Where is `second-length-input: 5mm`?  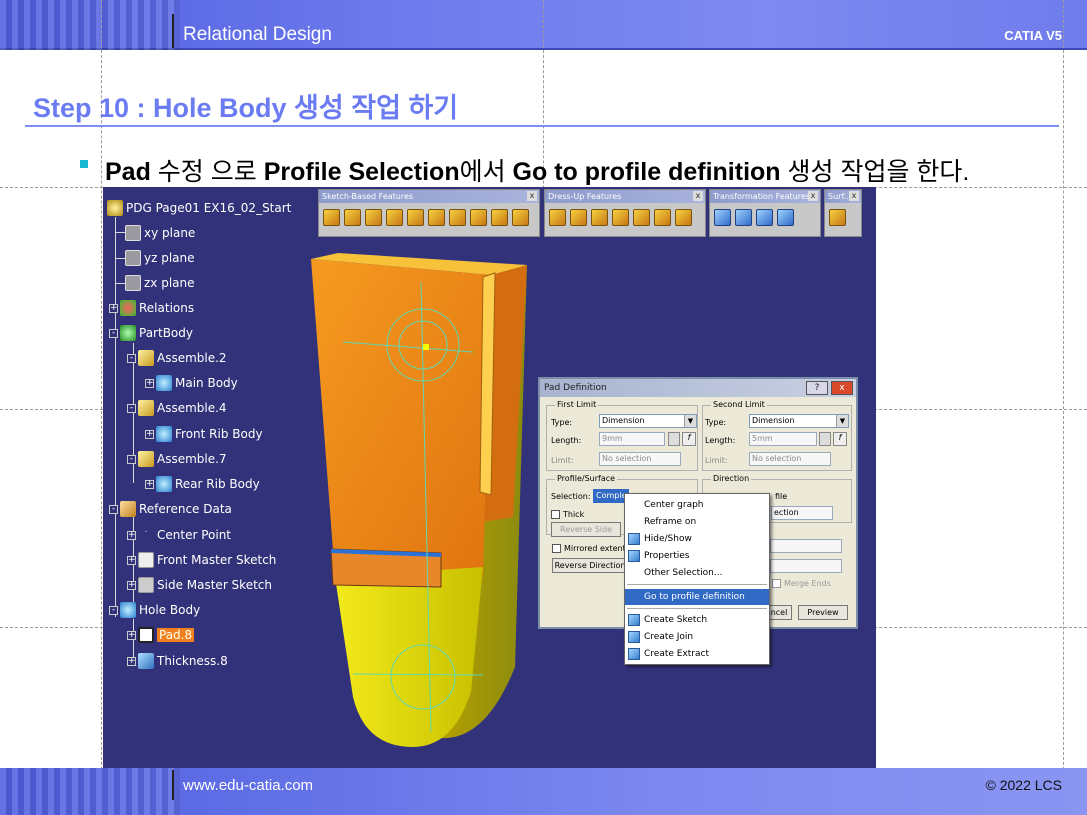
second-length-input: 5mm is located at coordinates (783, 439).